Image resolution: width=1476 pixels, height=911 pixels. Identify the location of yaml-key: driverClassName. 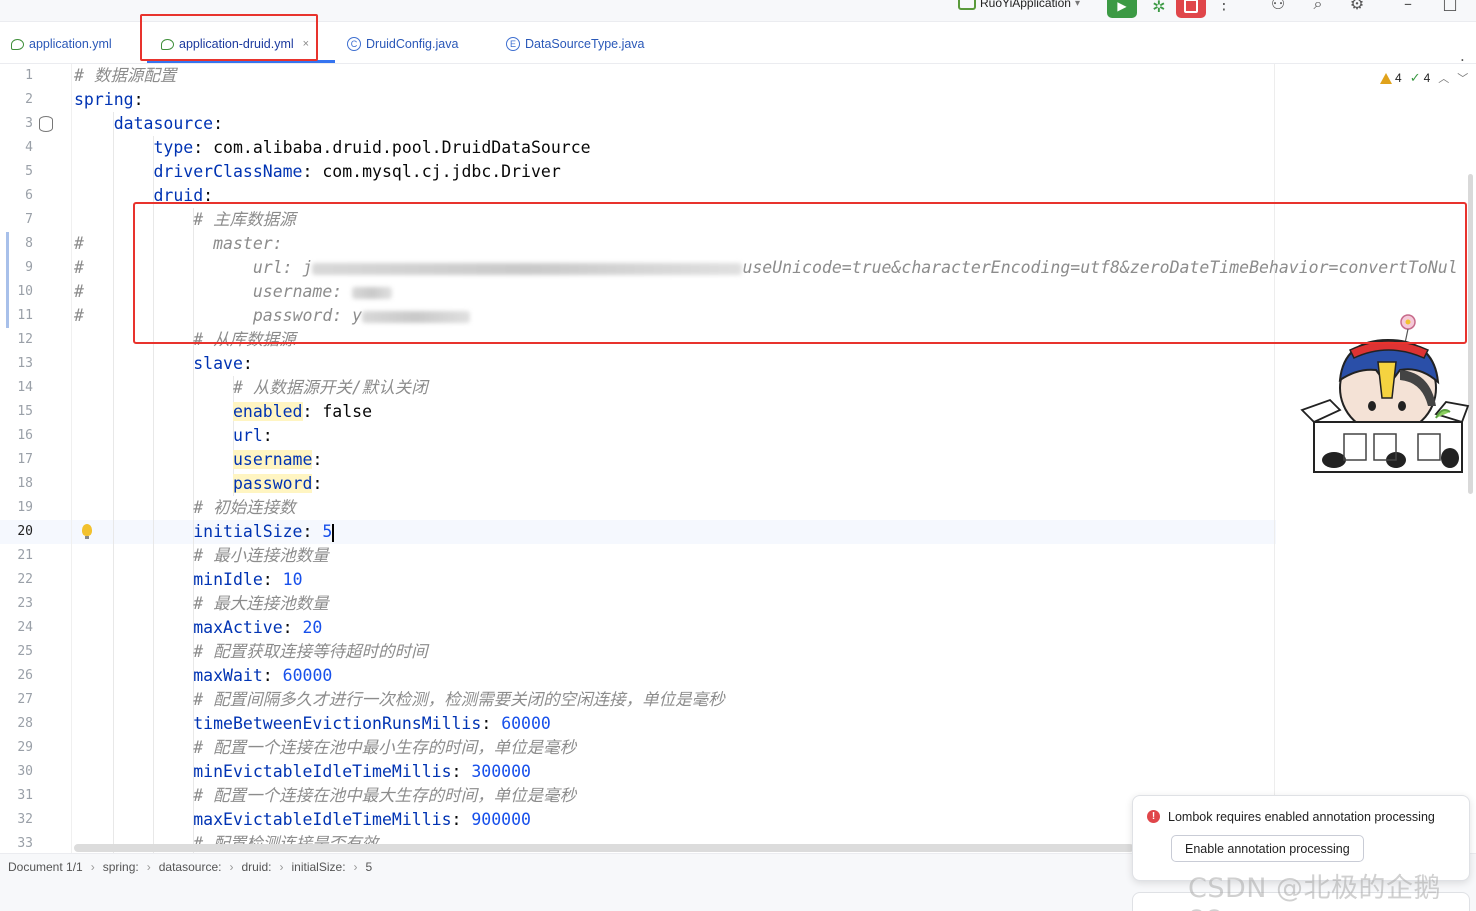
(228, 171).